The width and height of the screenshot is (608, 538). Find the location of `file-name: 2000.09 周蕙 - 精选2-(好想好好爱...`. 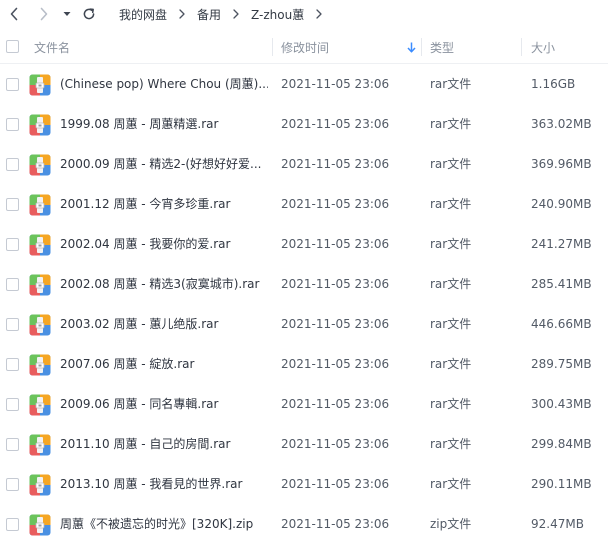

file-name: 2000.09 周蕙 - 精选2-(好想好好爱... is located at coordinates (164, 164).